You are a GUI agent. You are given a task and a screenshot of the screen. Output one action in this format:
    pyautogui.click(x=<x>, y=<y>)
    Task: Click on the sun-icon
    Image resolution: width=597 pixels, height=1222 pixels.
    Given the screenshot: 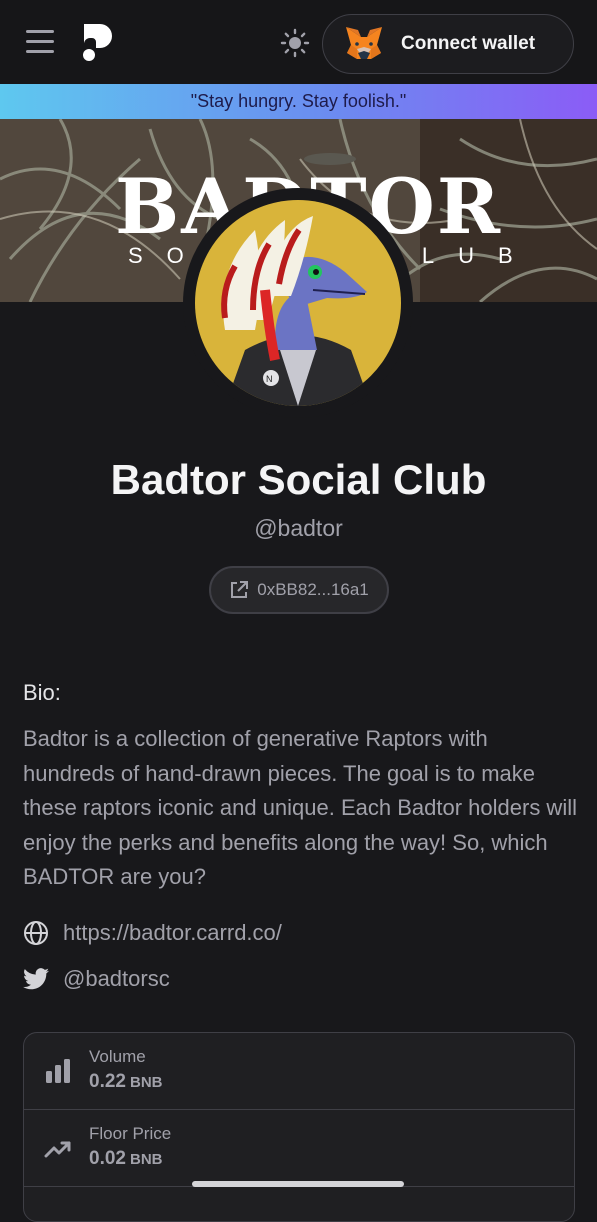 What is the action you would take?
    pyautogui.click(x=295, y=43)
    